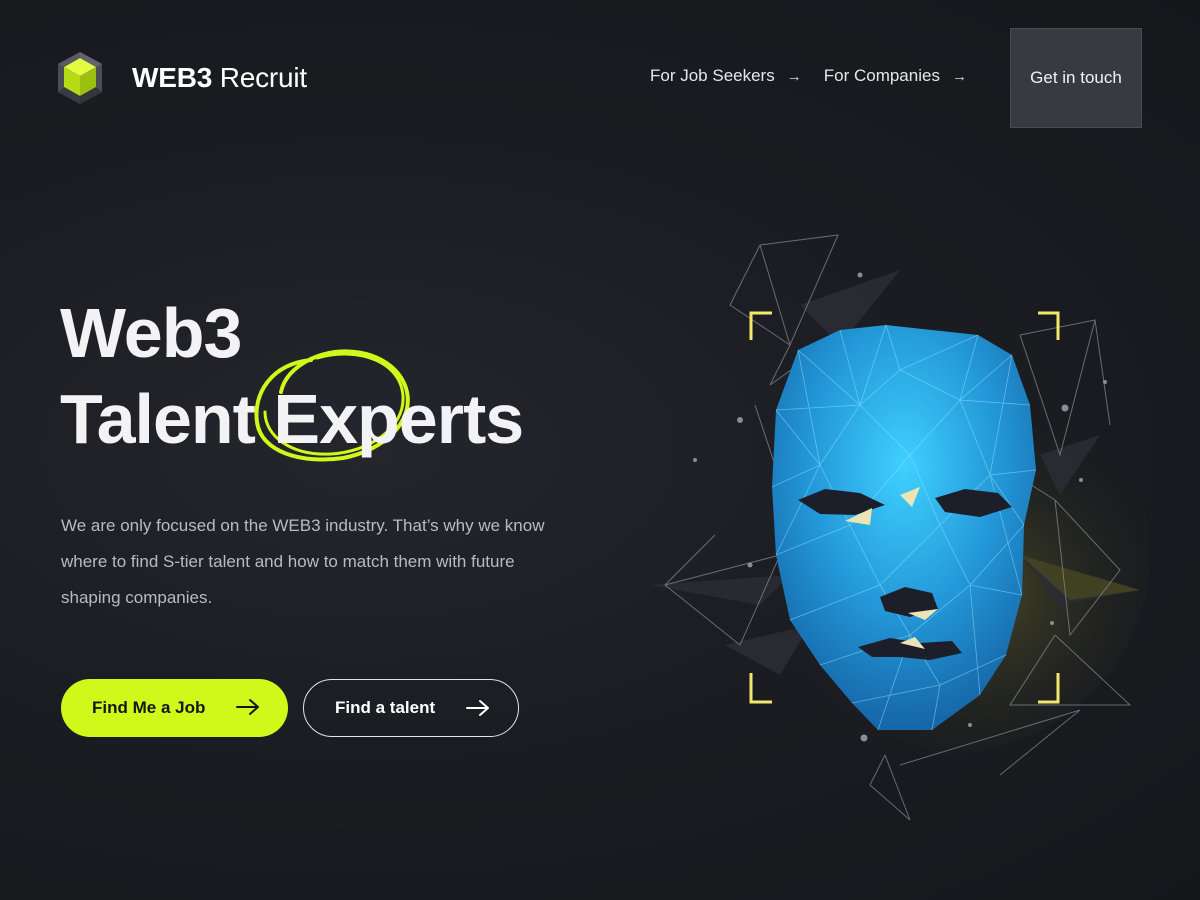 This screenshot has height=900, width=1200. I want to click on hero-title: Web3 Talent Experts, so click(292, 376).